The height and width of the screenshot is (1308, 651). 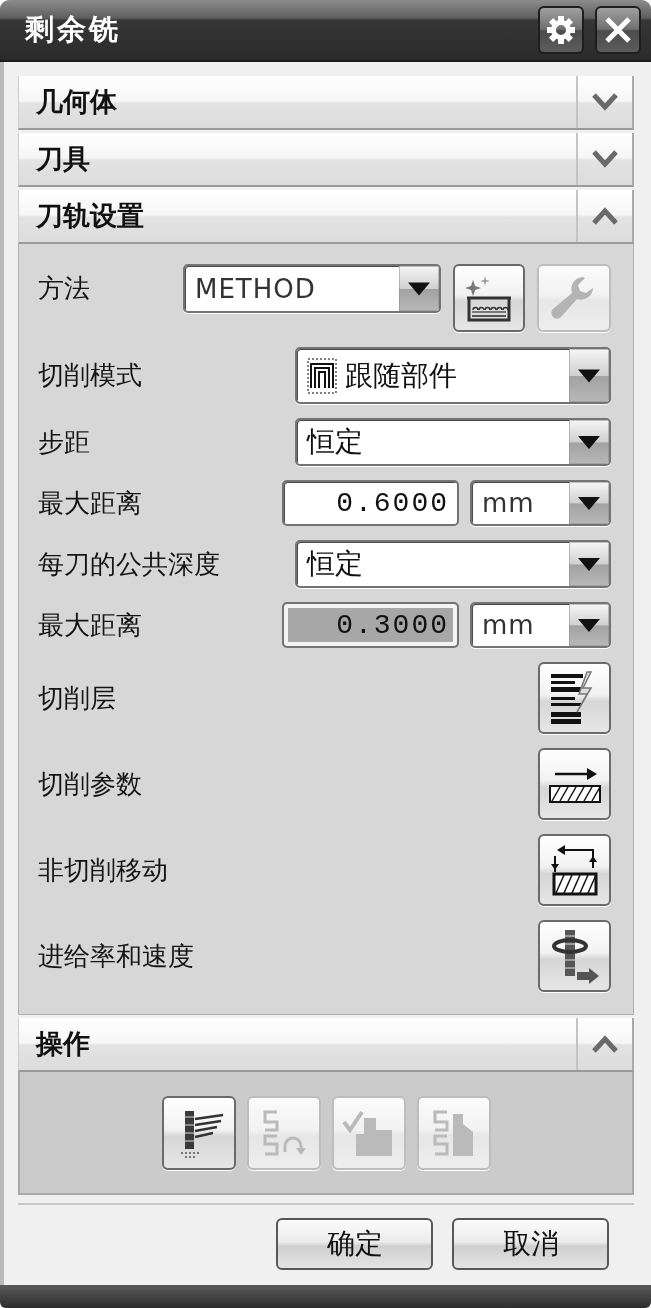 I want to click on settings-button, so click(x=561, y=30).